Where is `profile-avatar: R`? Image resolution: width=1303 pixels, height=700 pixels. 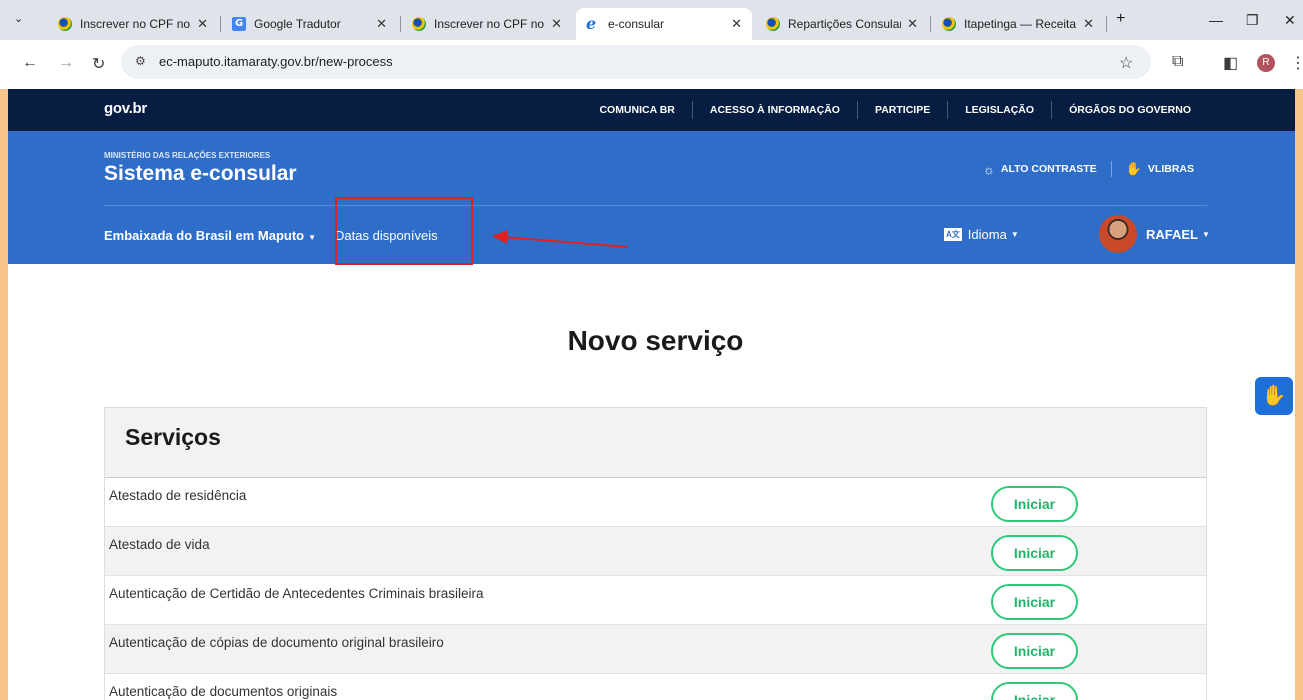 profile-avatar: R is located at coordinates (1266, 63).